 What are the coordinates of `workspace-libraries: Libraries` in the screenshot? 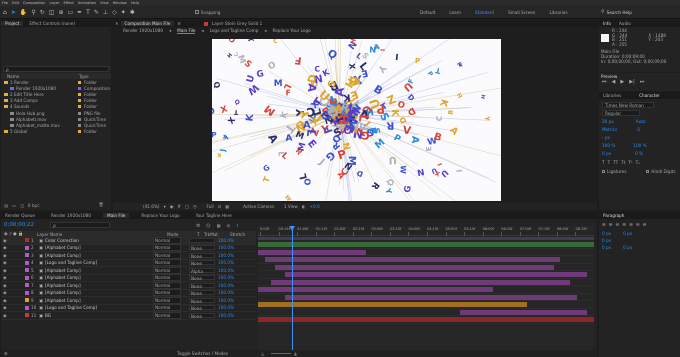 It's located at (558, 12).